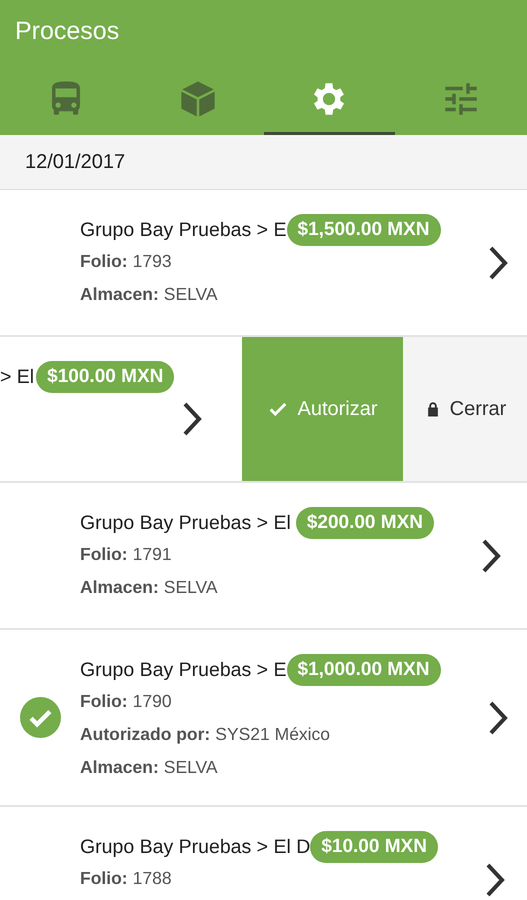 This screenshot has width=527, height=900. Describe the element at coordinates (465, 409) in the screenshot. I see `close-button: Cerrar` at that location.